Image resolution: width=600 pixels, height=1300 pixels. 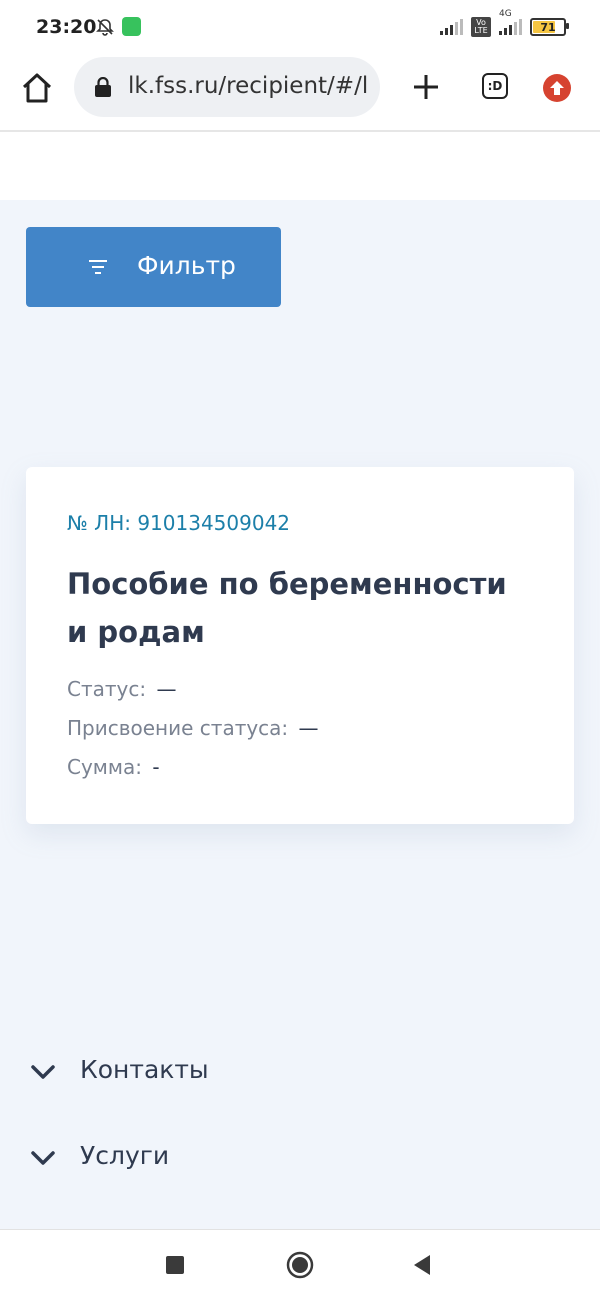 I want to click on url-text: lk.fss.ru/recipient/#/l, so click(x=248, y=86).